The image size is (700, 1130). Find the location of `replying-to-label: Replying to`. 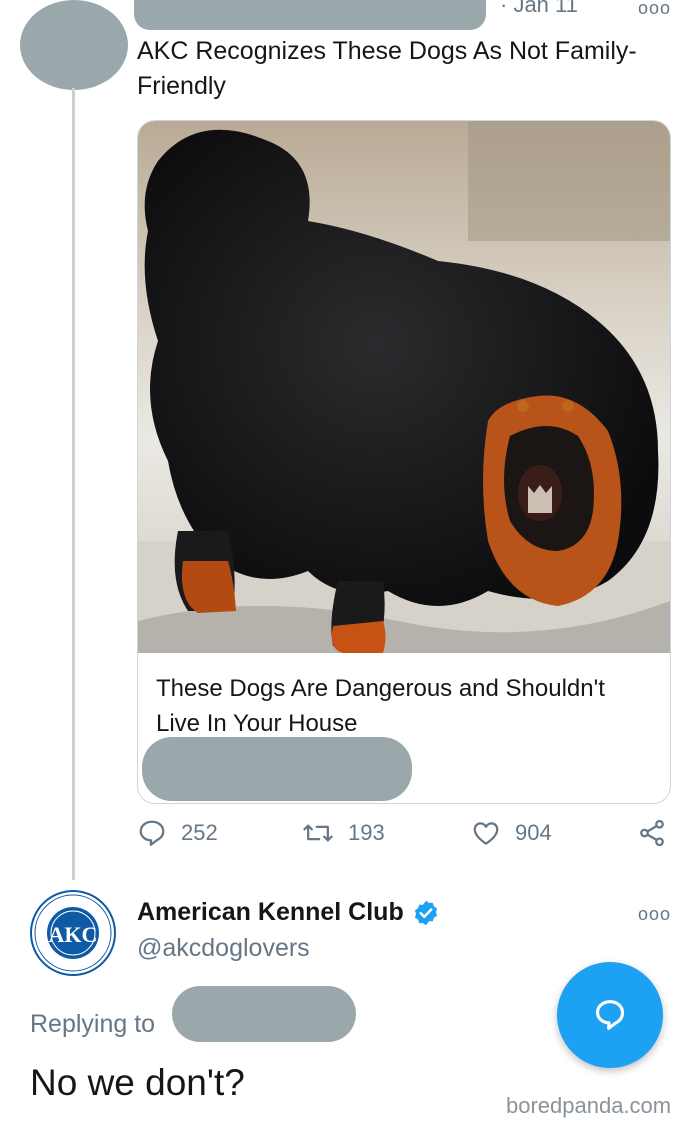

replying-to-label: Replying to is located at coordinates (93, 1024).